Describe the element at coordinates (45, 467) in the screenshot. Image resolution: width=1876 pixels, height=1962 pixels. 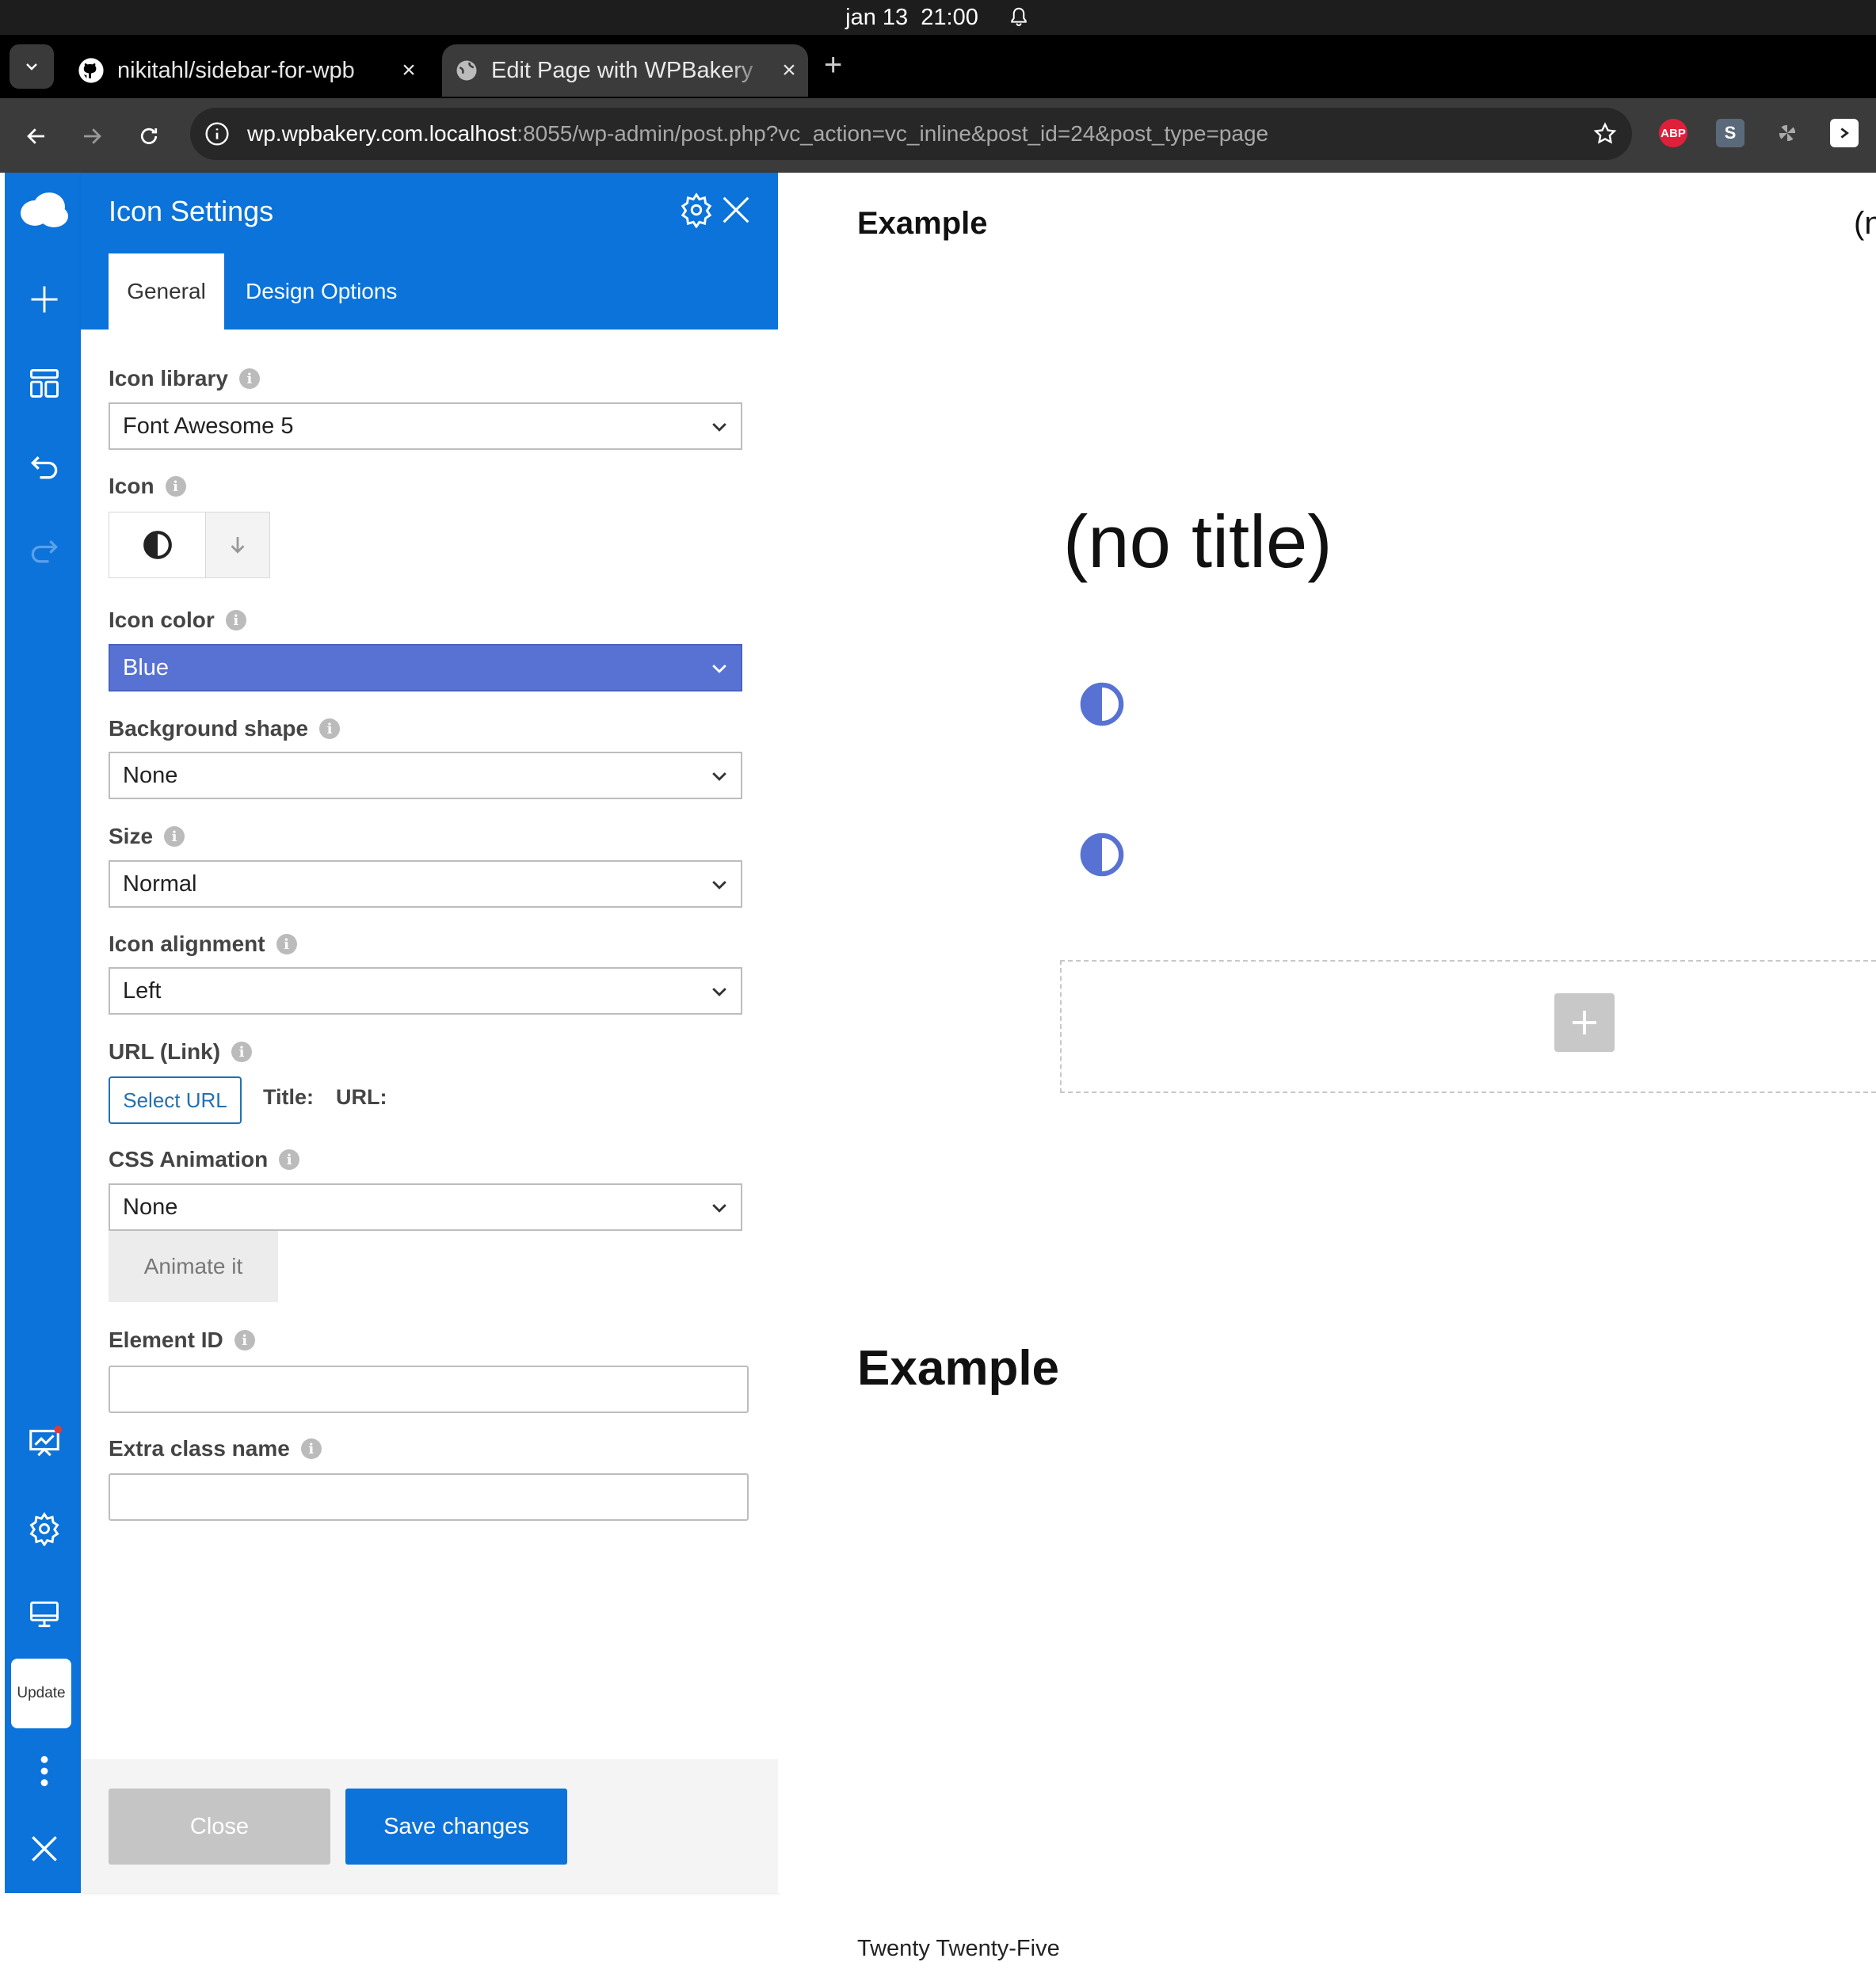
I see `undo-icon` at that location.